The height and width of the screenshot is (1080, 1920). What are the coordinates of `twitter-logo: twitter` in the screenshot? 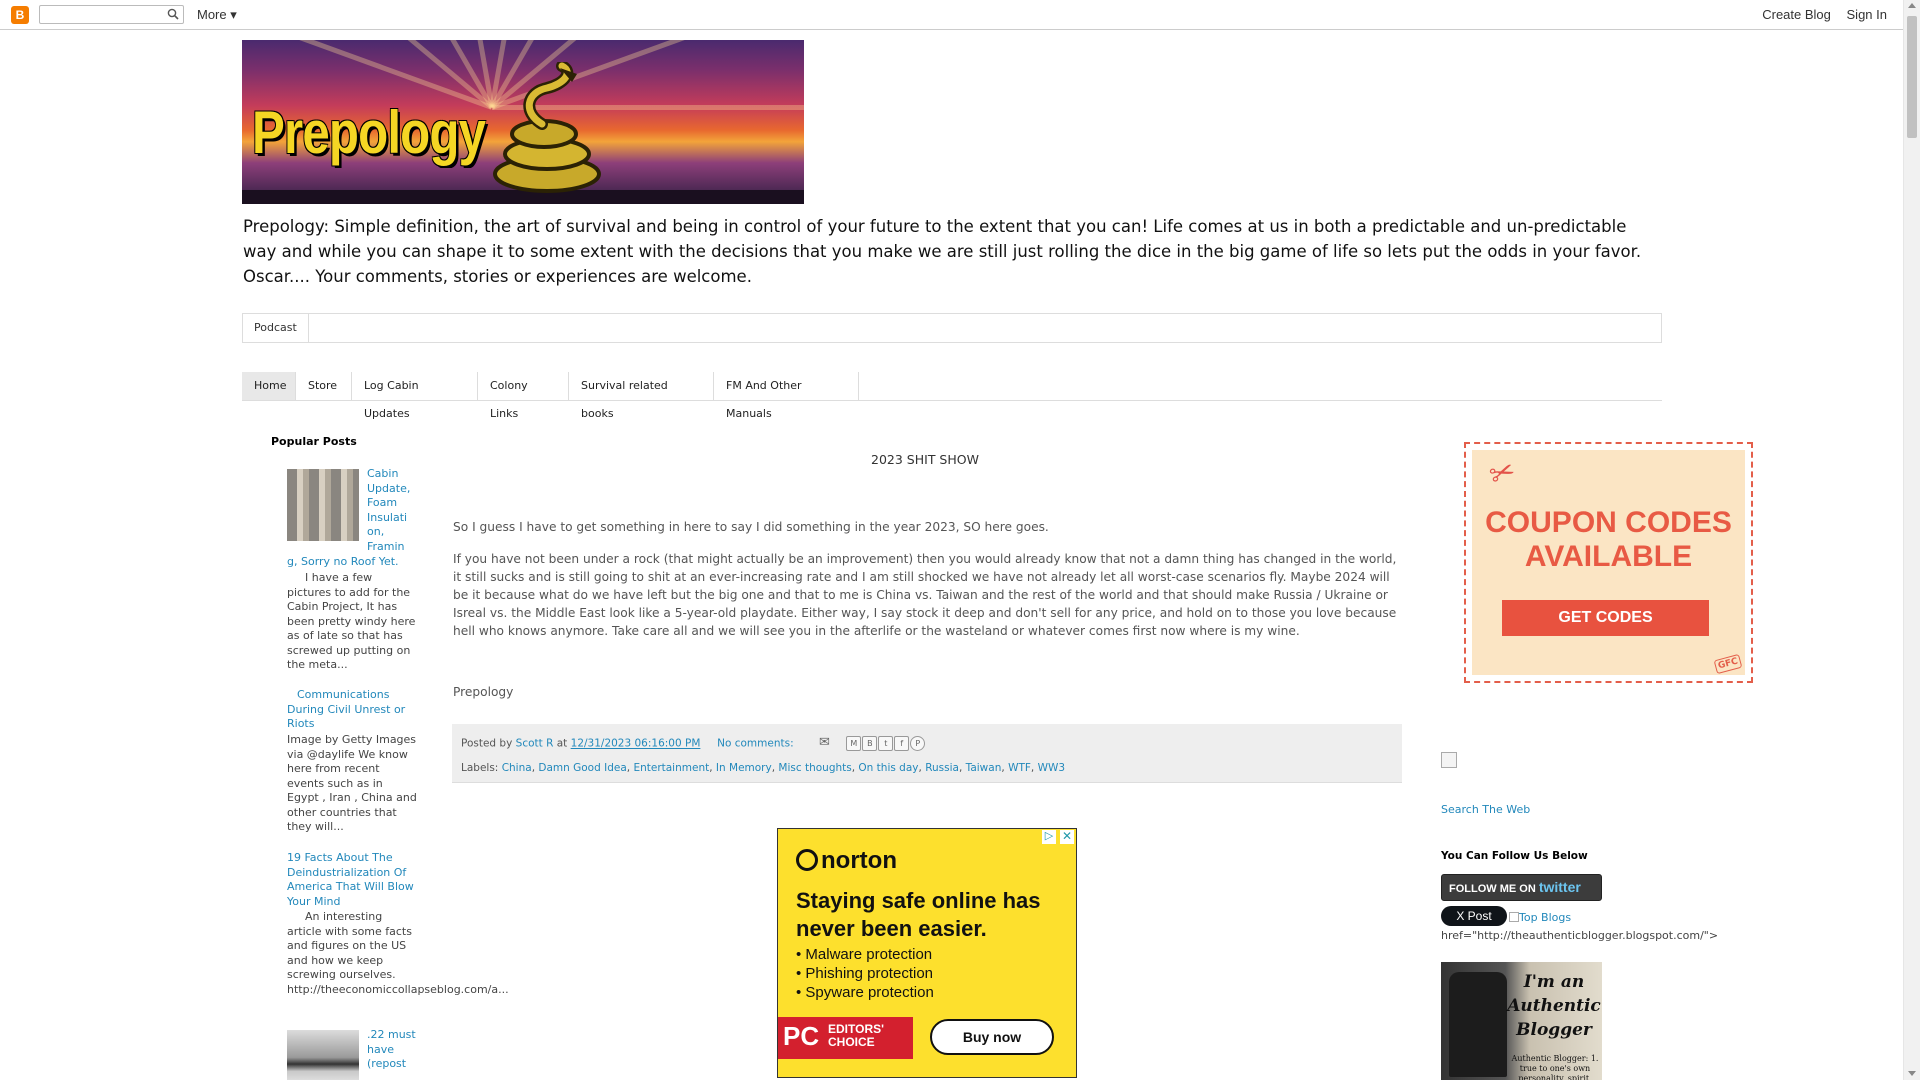 It's located at (1559, 887).